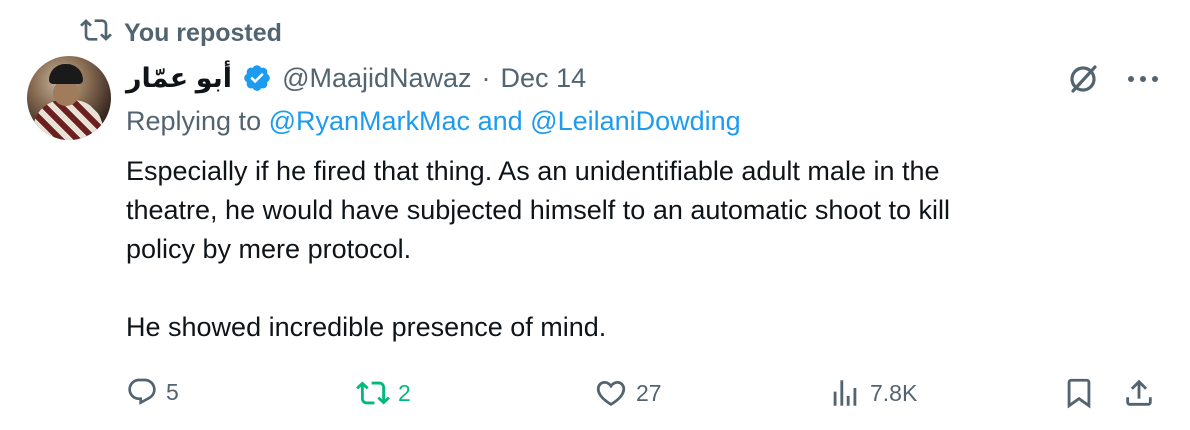 This screenshot has width=1190, height=430. Describe the element at coordinates (404, 392) in the screenshot. I see `repost-count: 2` at that location.